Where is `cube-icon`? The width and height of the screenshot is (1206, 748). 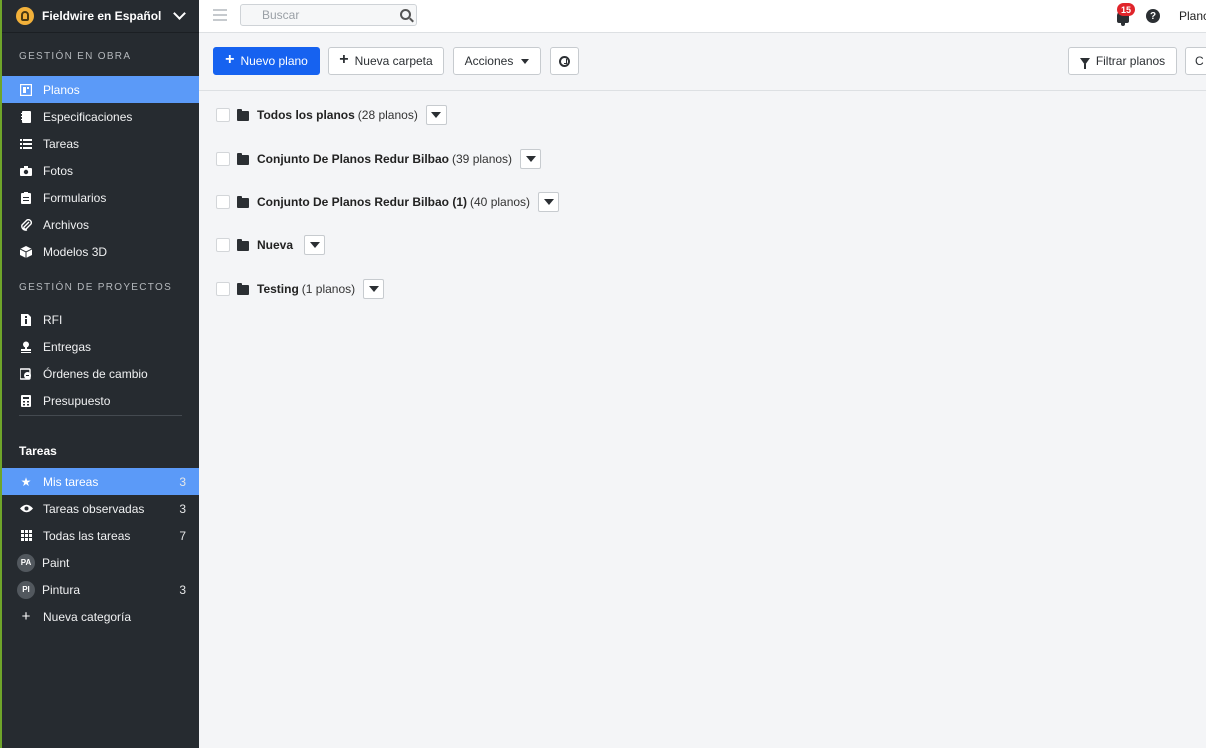 cube-icon is located at coordinates (26, 252).